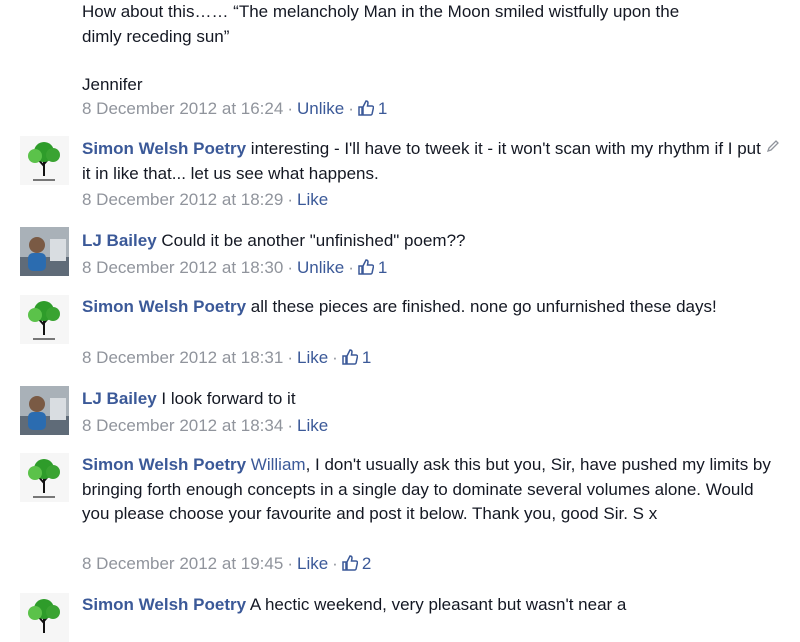  I want to click on comment-timestamp: 8 December 2012 at 16:24, so click(182, 108).